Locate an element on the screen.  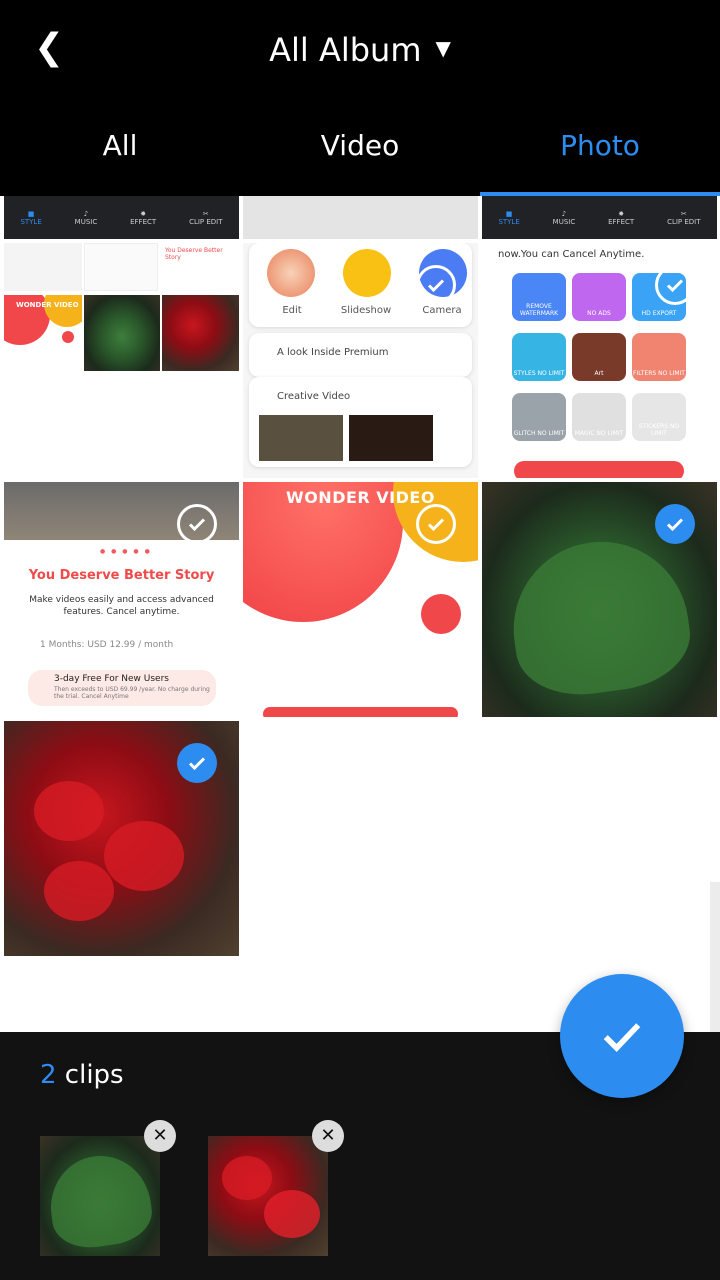
premium-row-preview: A look Inside Premium is located at coordinates (360, 355).